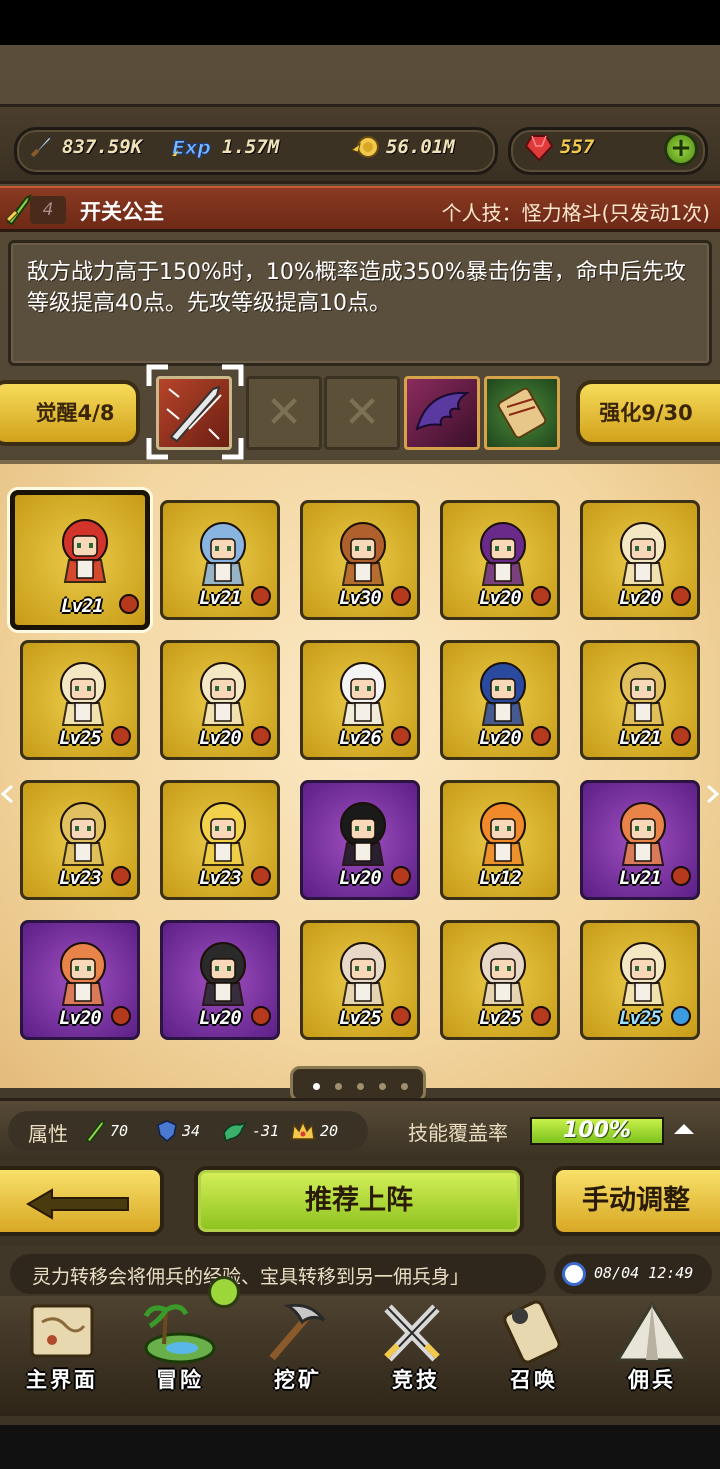 This screenshot has width=720, height=1469. What do you see at coordinates (62, 1345) in the screenshot?
I see `nav-item-0: 主界面` at bounding box center [62, 1345].